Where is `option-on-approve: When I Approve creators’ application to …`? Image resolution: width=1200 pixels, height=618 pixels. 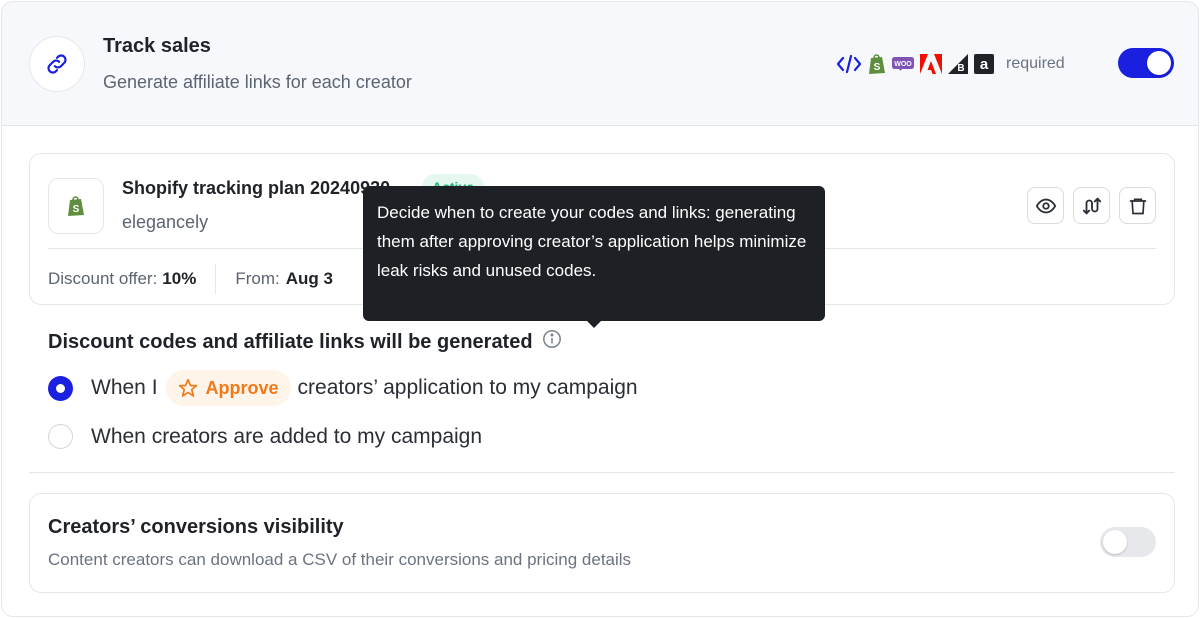 option-on-approve: When I Approve creators’ application to … is located at coordinates (343, 388).